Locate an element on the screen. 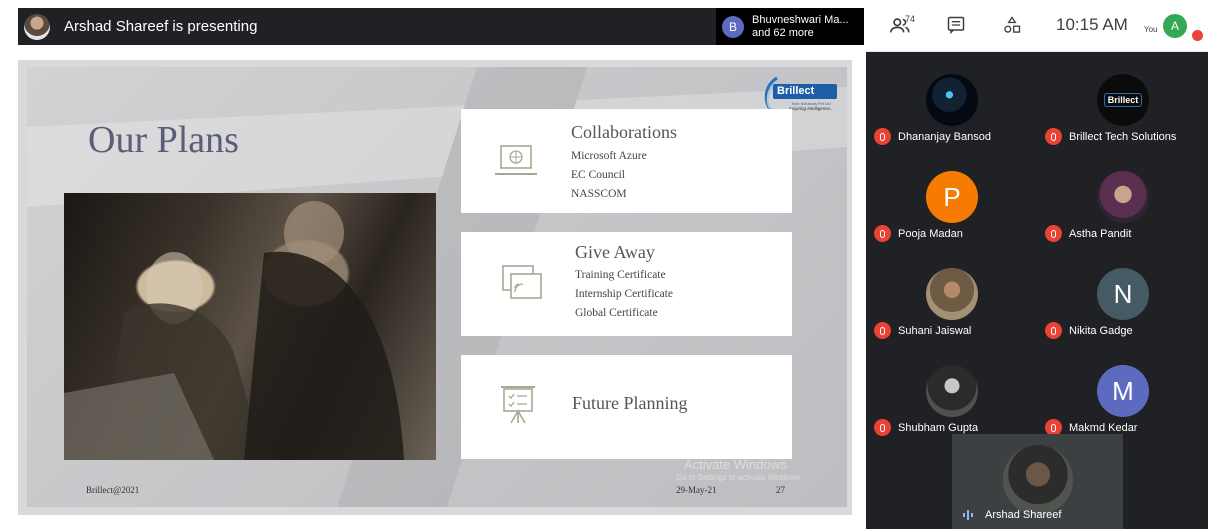  slide-page-number: 27 is located at coordinates (780, 490).